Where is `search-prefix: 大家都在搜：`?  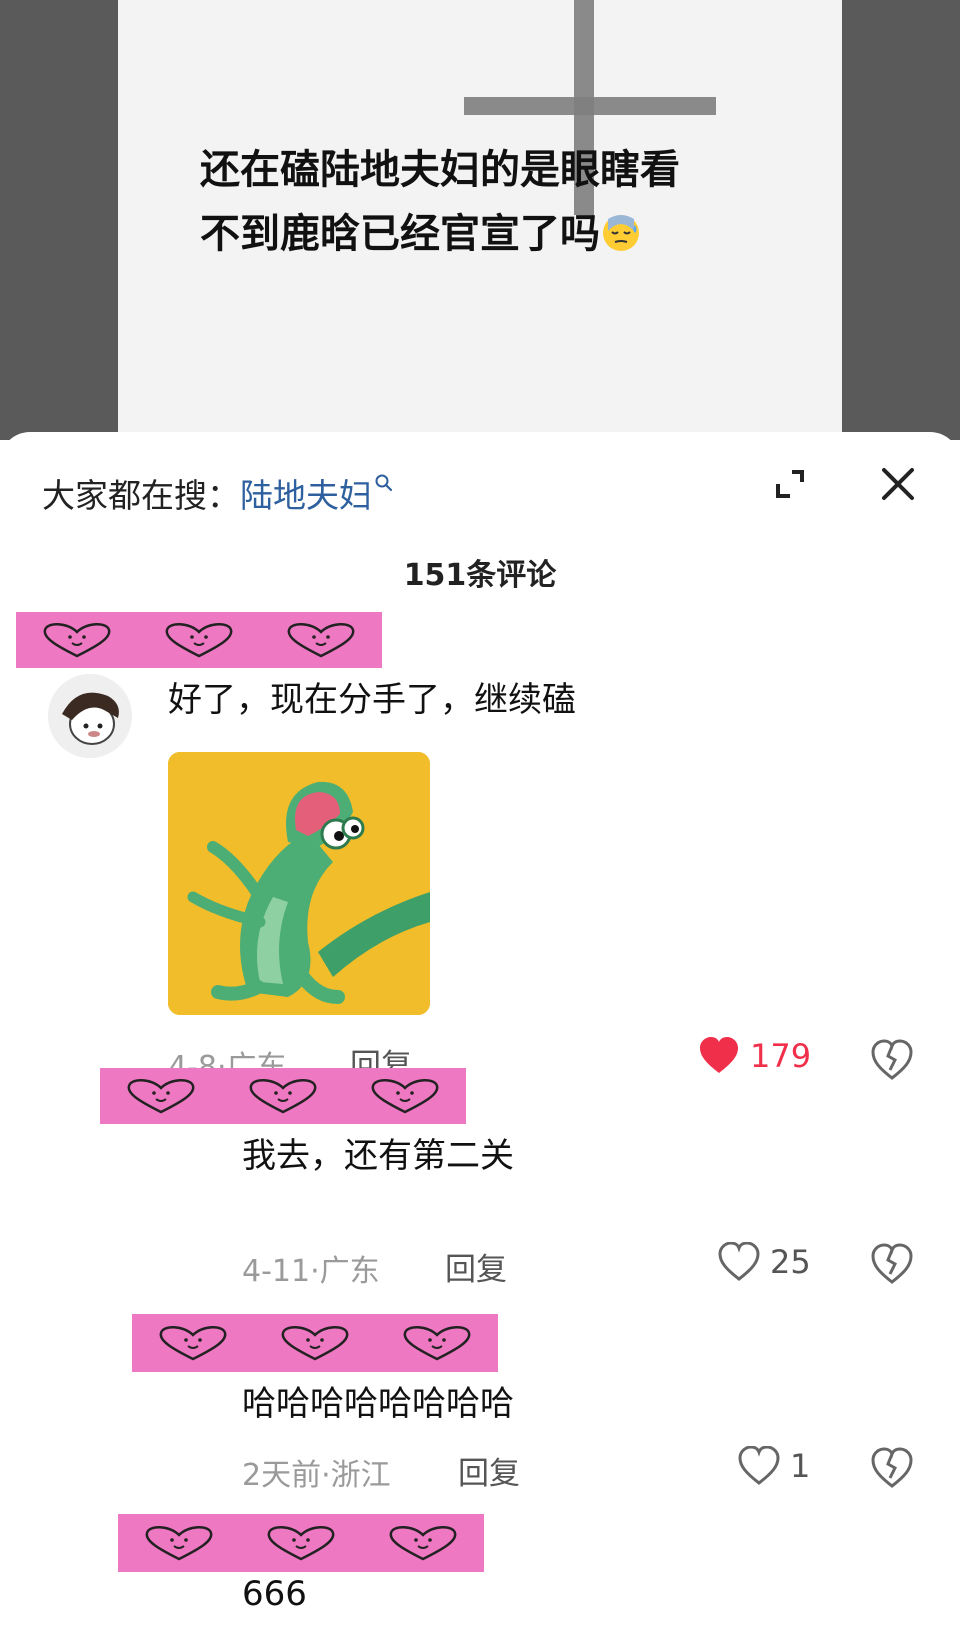
search-prefix: 大家都在搜： is located at coordinates (141, 495).